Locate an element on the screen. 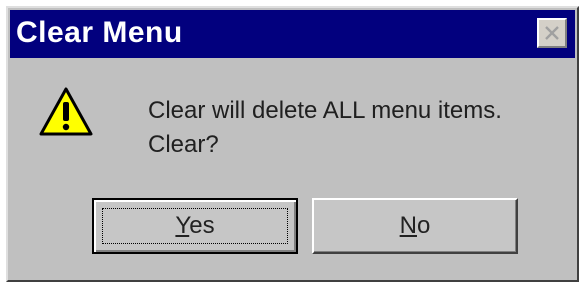  no-button-label: No is located at coordinates (415, 225).